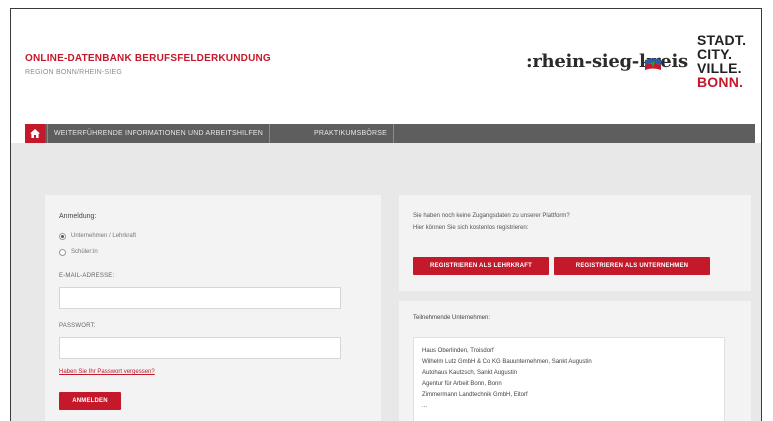 The height and width of the screenshot is (421, 773). Describe the element at coordinates (90, 401) in the screenshot. I see `login-button: ANMELDEN` at that location.